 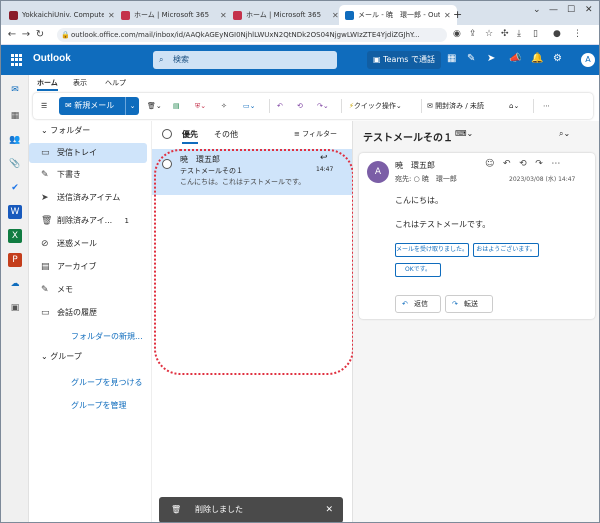 I want to click on megaphone-icon: 📣, so click(x=515, y=58).